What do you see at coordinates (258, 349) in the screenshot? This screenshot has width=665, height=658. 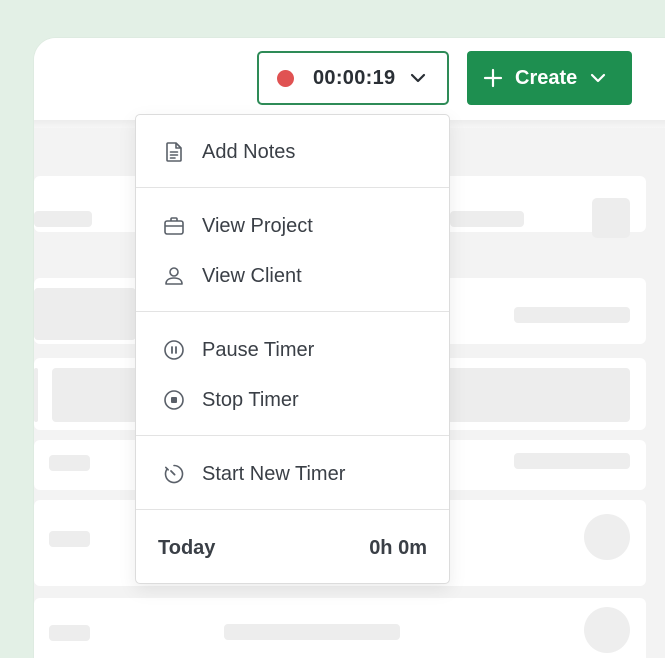 I see `menu-item-label: Pause Timer` at bounding box center [258, 349].